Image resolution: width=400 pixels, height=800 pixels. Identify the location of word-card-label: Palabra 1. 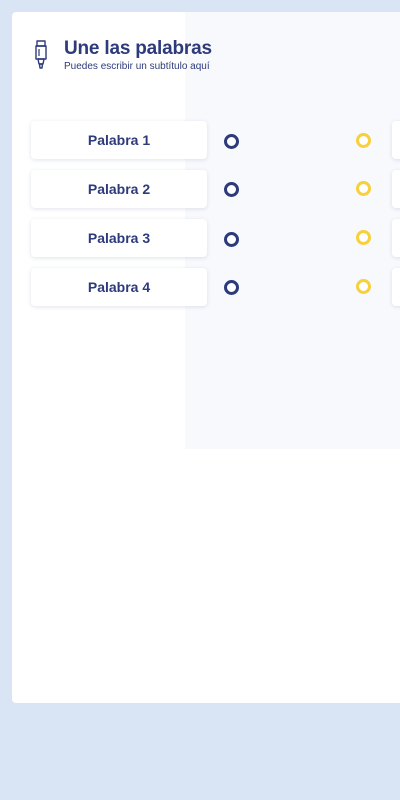
(119, 140).